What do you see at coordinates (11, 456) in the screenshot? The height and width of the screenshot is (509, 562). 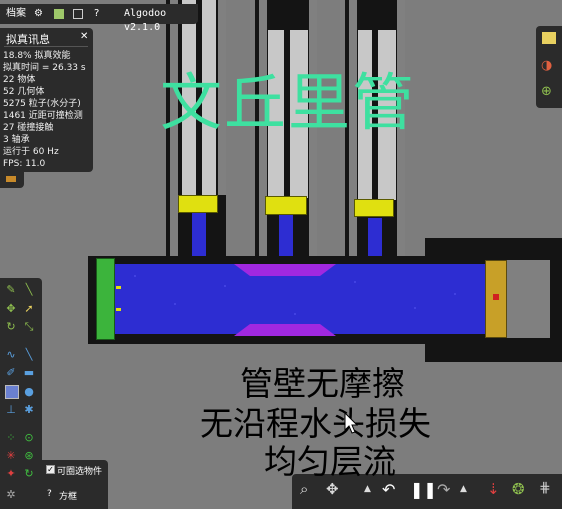 I see `laser-tool-icon: ✳` at bounding box center [11, 456].